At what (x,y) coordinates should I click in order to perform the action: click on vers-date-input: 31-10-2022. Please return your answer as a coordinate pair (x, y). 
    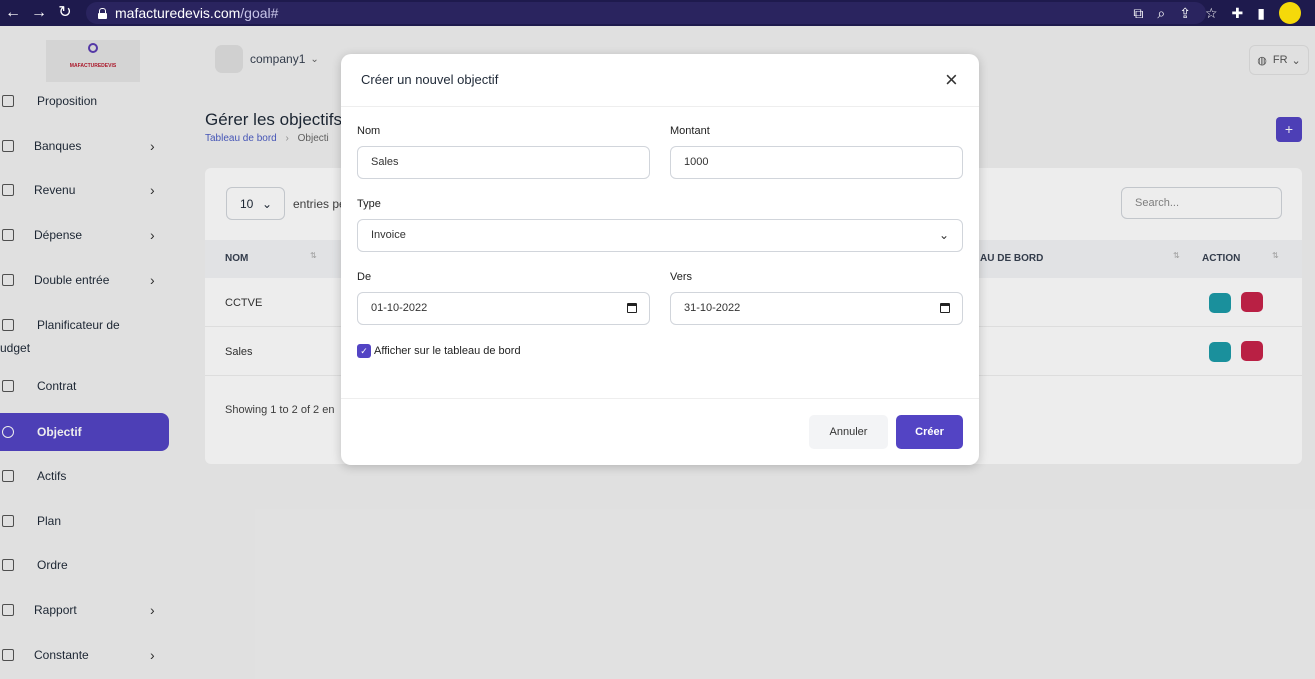
    Looking at the image, I should click on (816, 308).